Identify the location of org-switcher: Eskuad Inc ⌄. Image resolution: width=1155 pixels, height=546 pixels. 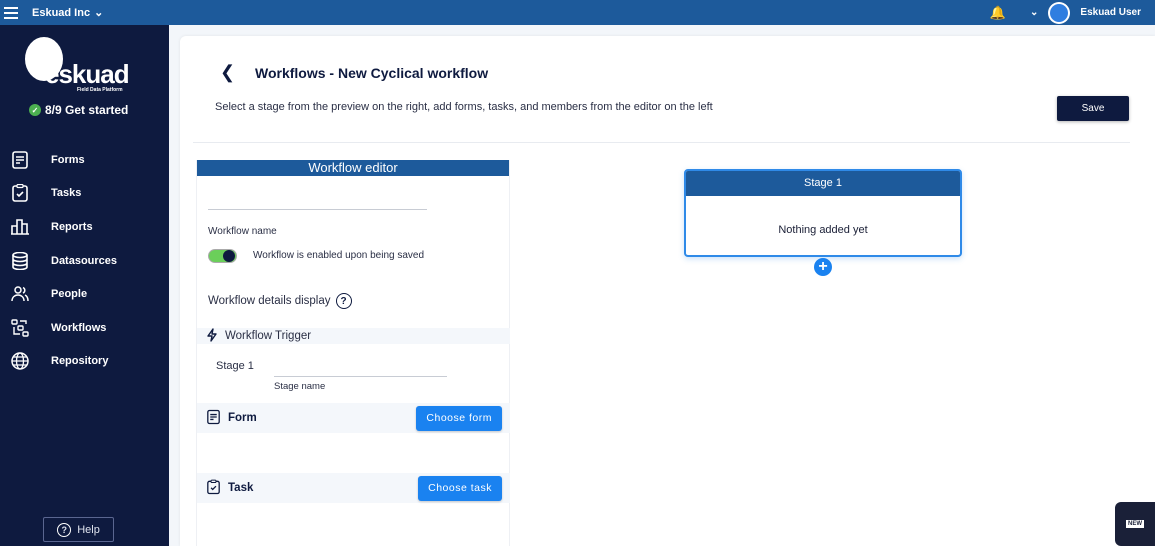
(68, 13).